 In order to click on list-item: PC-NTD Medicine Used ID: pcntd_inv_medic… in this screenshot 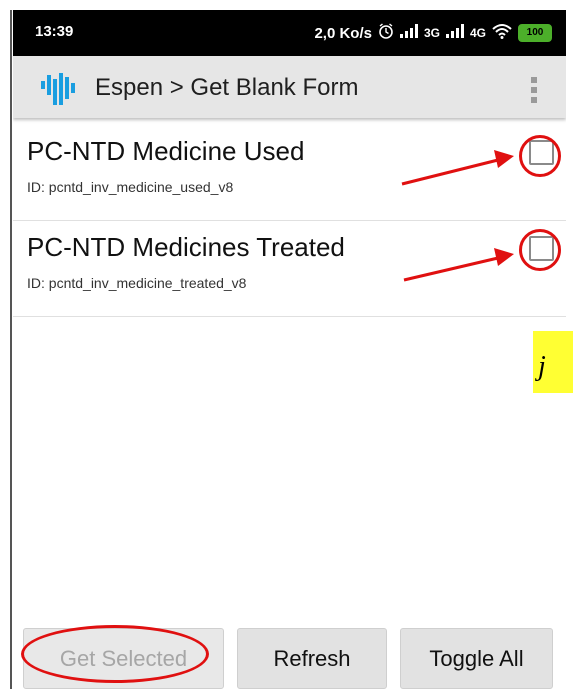, I will do `click(289, 173)`.